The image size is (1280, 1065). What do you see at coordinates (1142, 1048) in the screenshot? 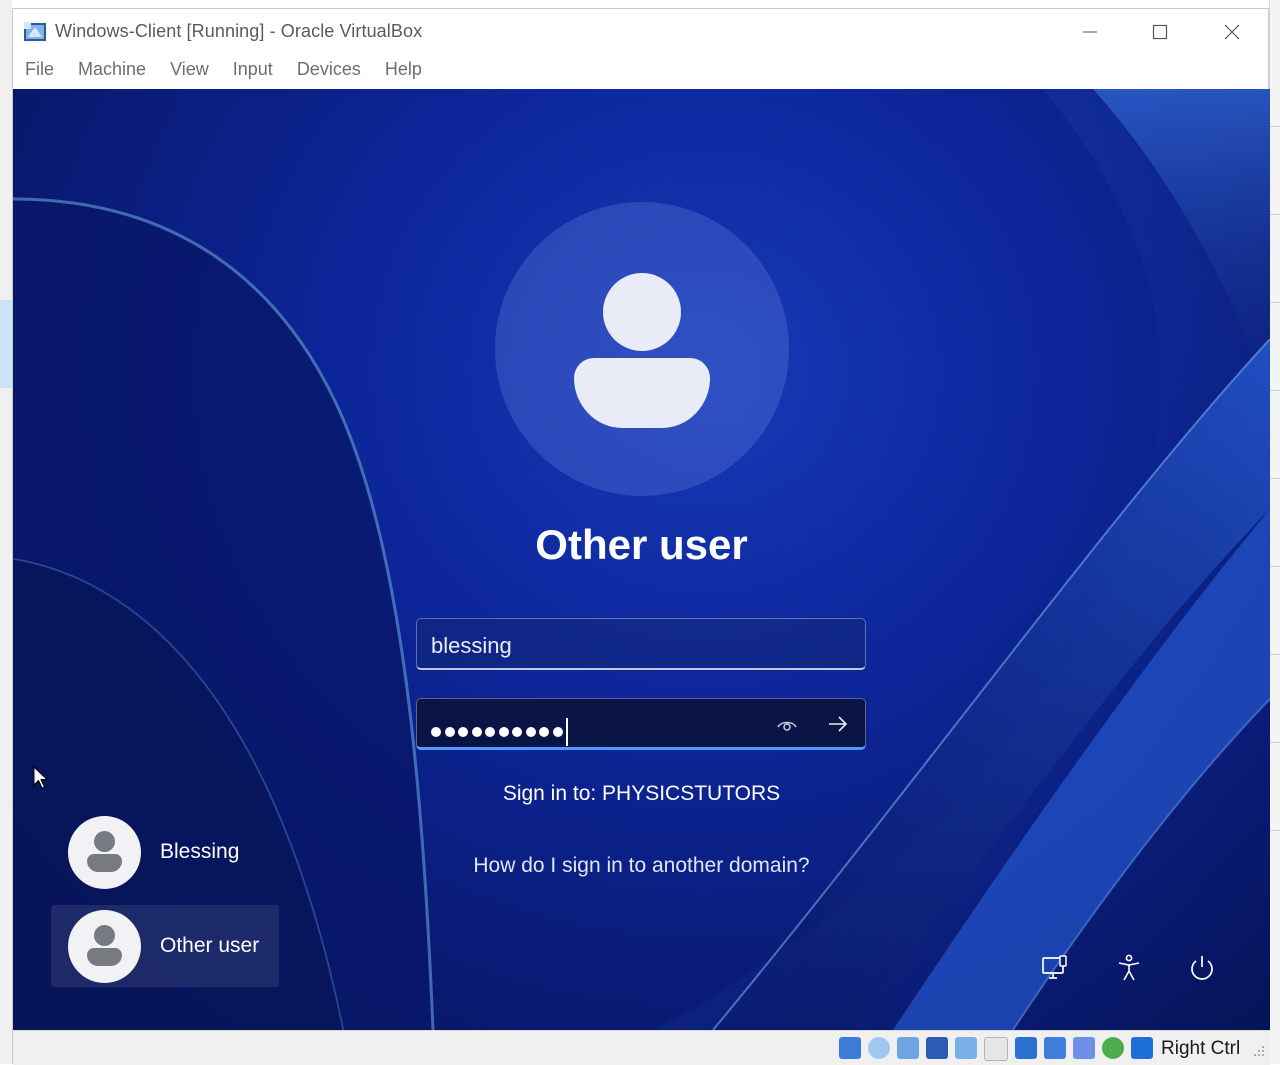
I see `host-key-arrow-icon` at bounding box center [1142, 1048].